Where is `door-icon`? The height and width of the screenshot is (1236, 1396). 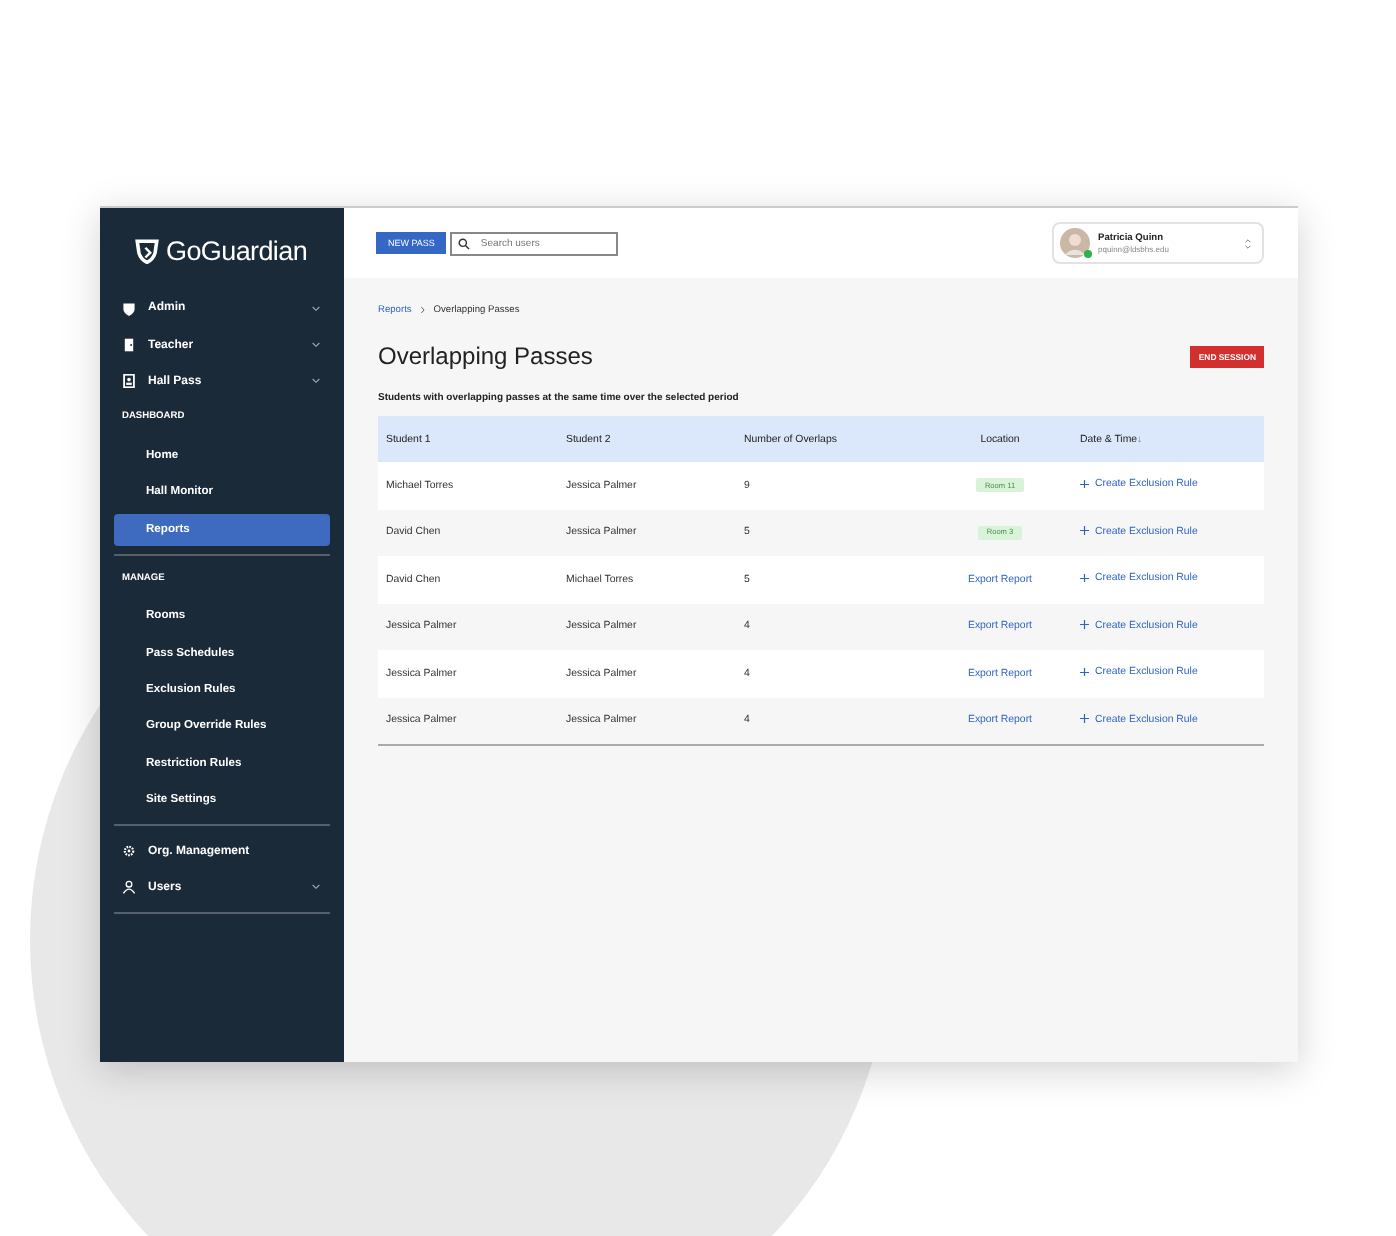
door-icon is located at coordinates (129, 345).